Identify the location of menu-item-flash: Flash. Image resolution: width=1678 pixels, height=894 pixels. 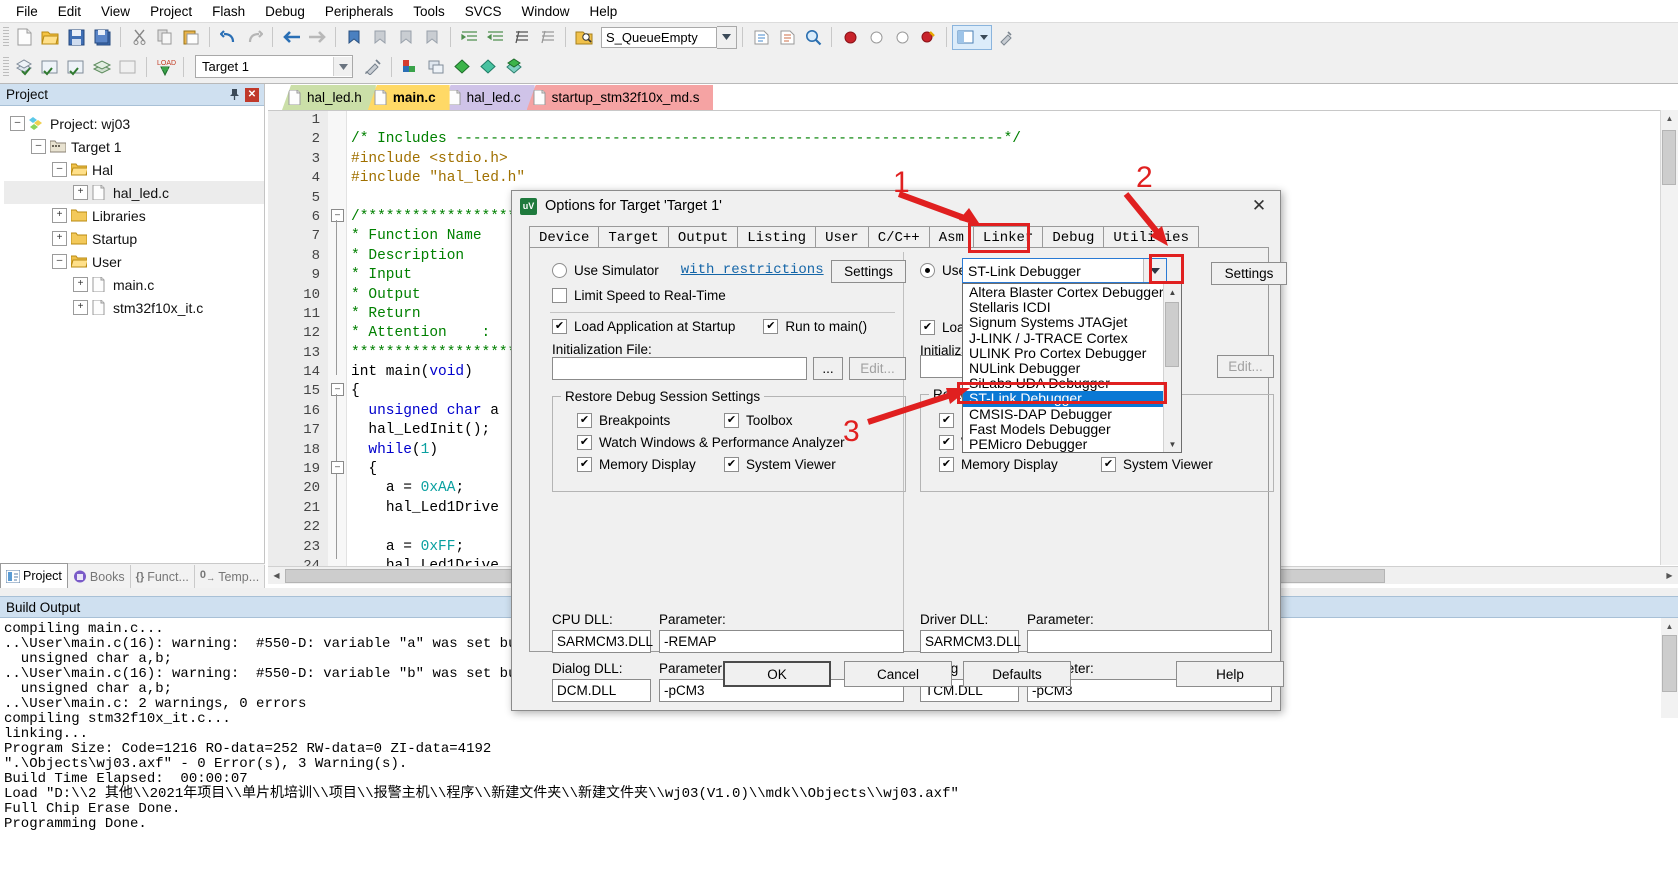
(228, 11).